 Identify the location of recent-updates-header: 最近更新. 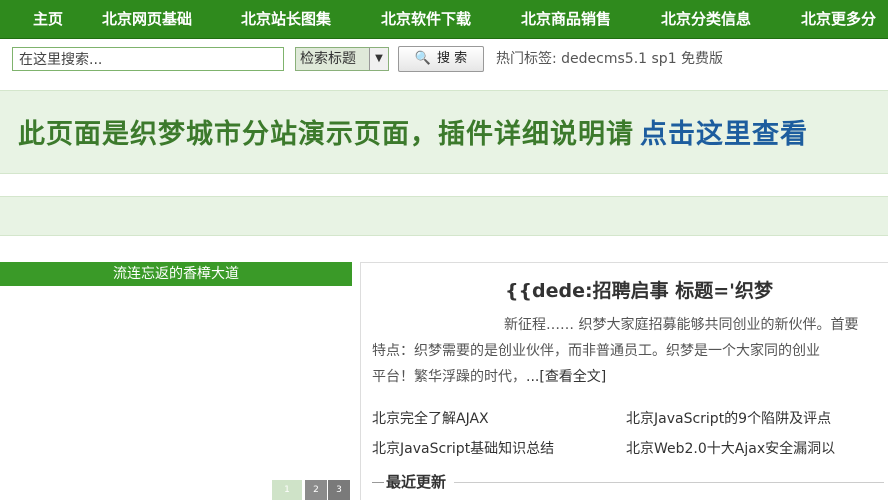
(630, 483).